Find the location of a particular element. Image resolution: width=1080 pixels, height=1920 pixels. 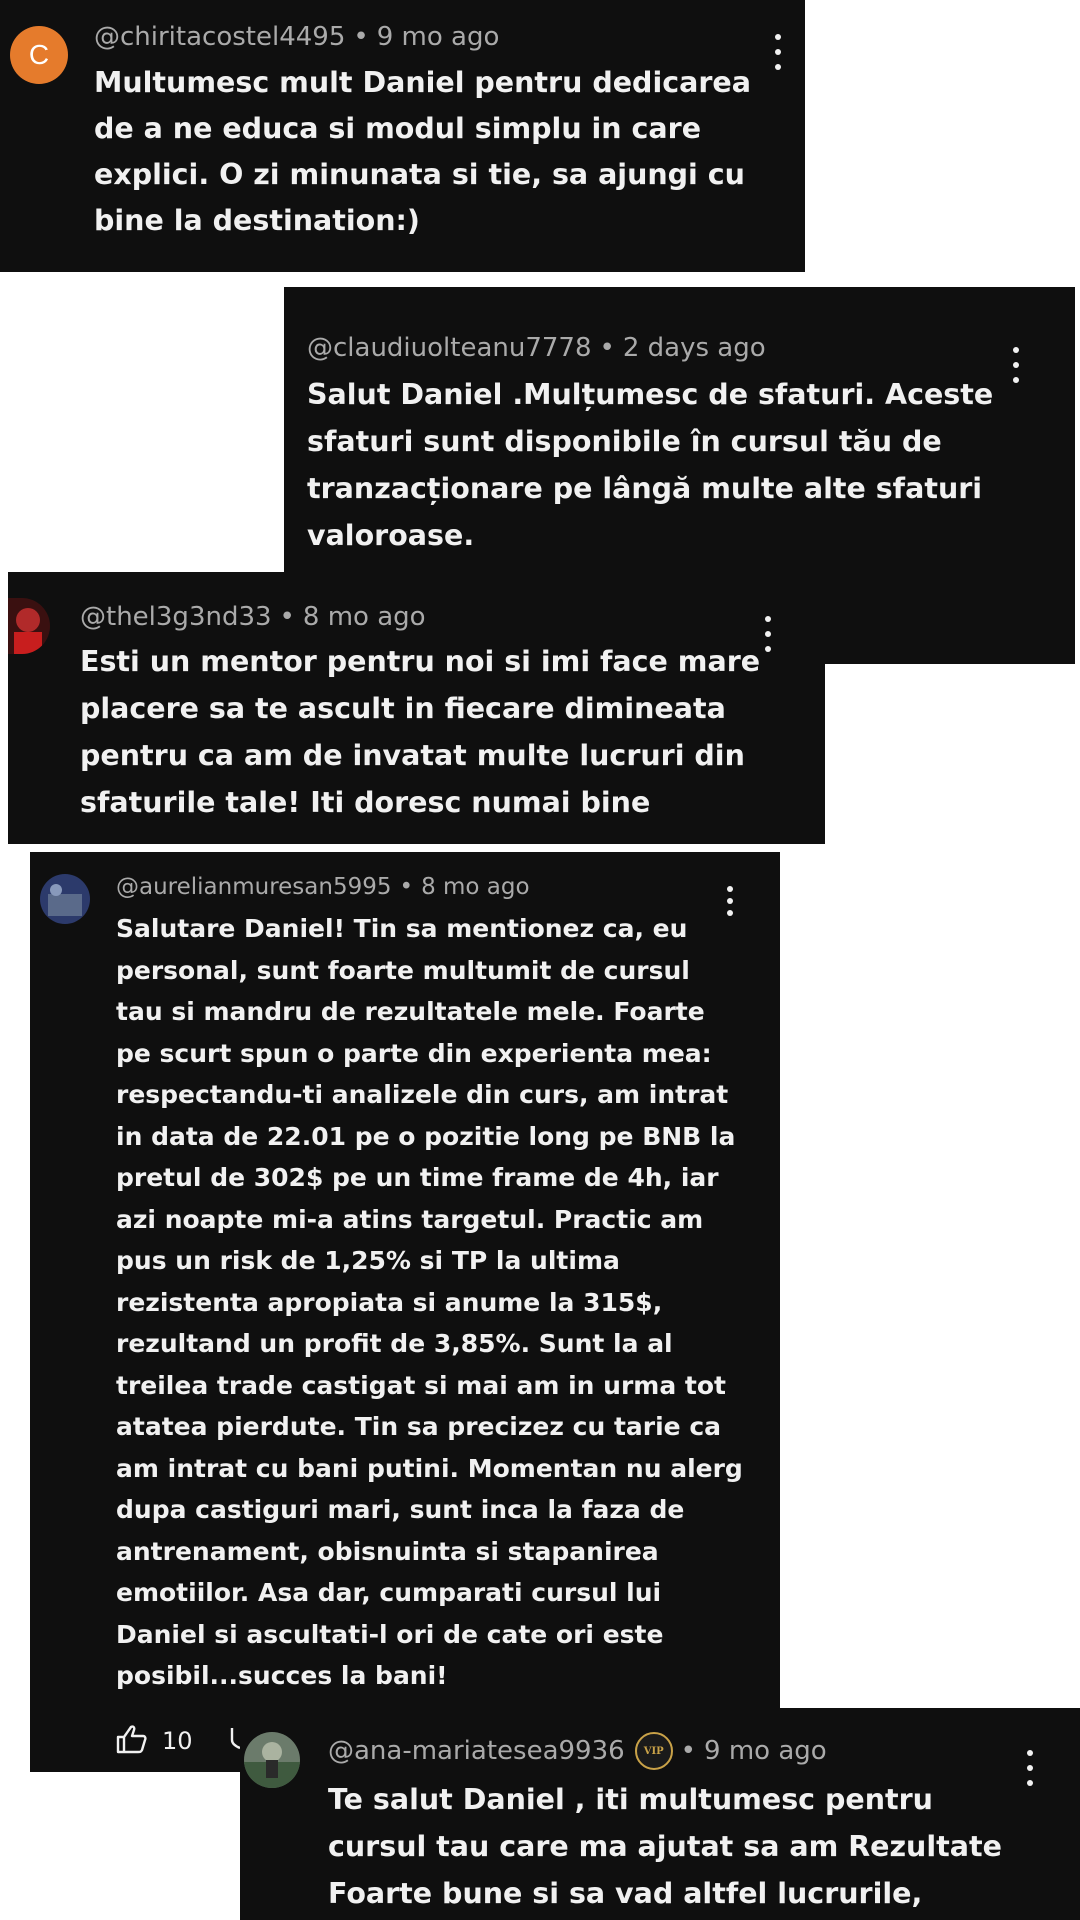

comment-time: 2 days ago is located at coordinates (694, 348).